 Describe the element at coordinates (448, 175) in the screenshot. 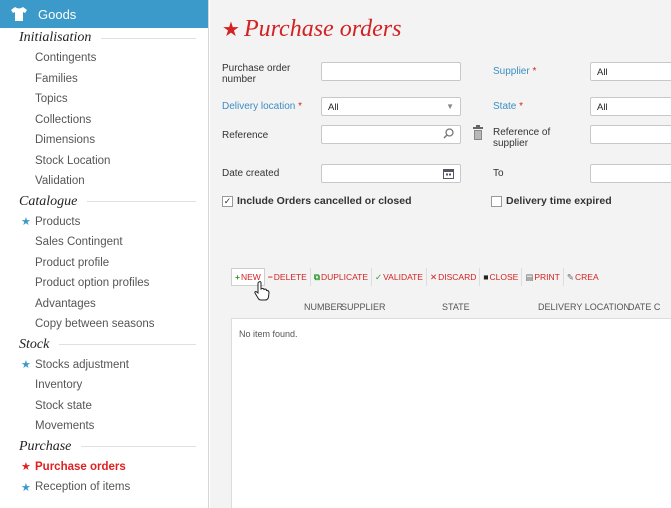

I see `calendar-icon` at that location.